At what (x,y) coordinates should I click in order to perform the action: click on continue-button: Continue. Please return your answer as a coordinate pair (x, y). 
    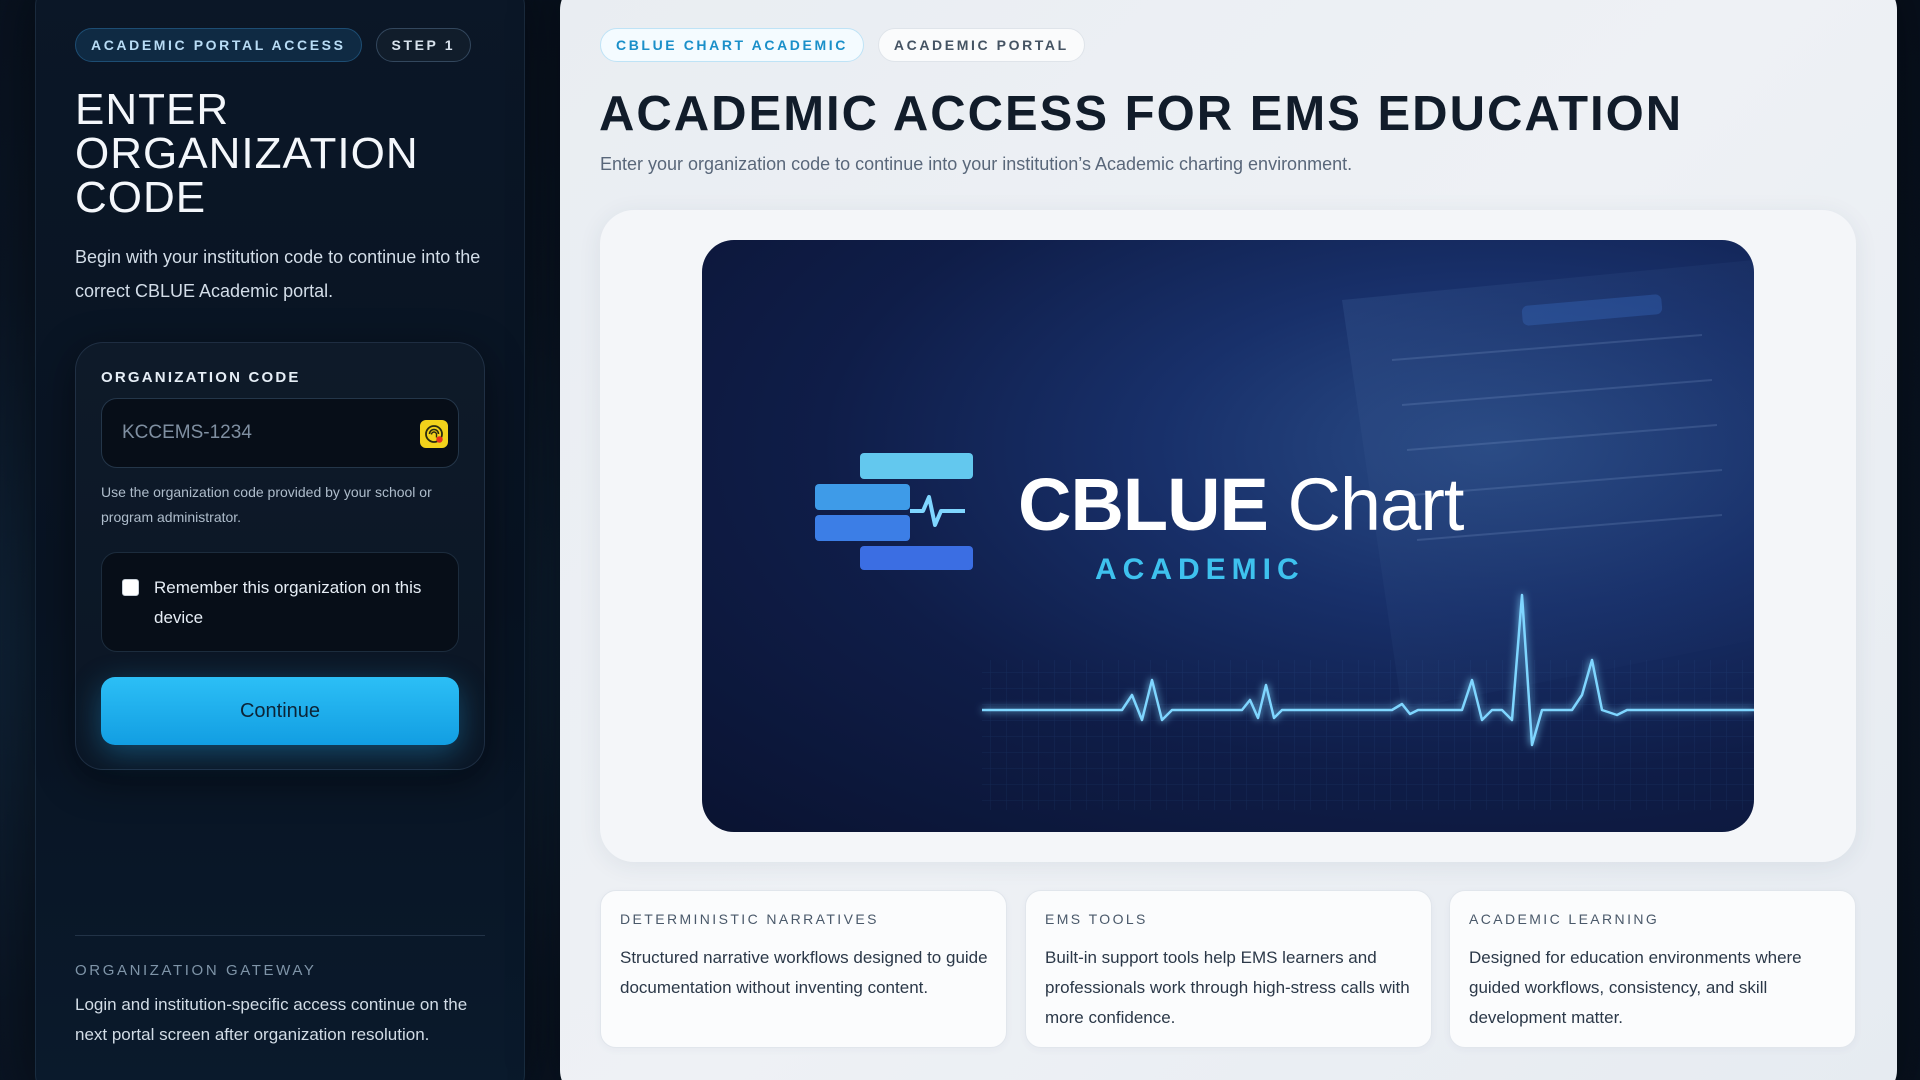
    Looking at the image, I should click on (280, 711).